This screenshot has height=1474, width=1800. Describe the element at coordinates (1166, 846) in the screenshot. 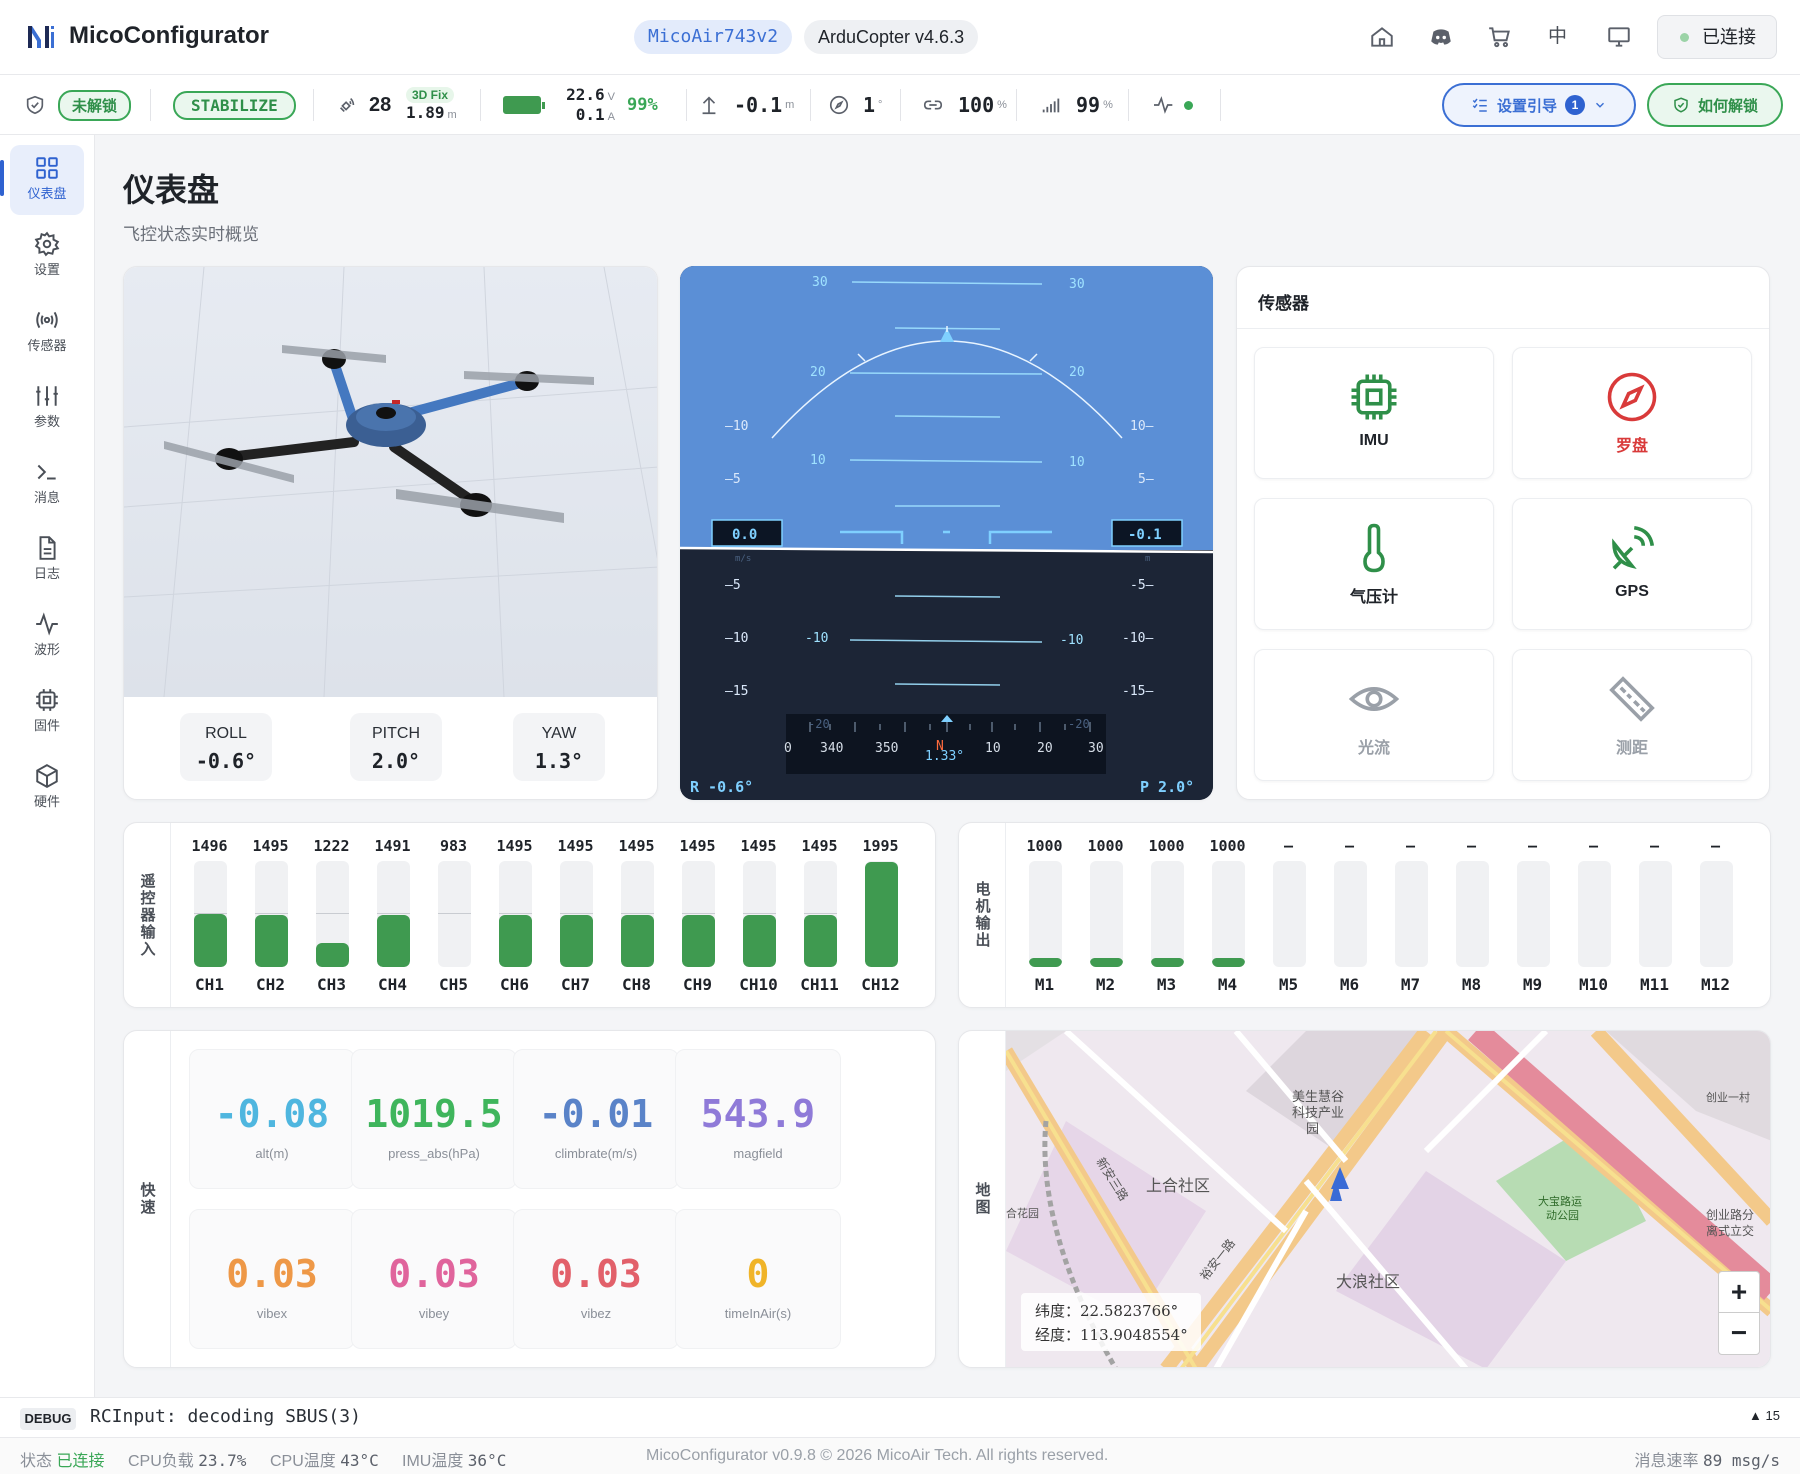

I see `motor-value: 1000` at that location.